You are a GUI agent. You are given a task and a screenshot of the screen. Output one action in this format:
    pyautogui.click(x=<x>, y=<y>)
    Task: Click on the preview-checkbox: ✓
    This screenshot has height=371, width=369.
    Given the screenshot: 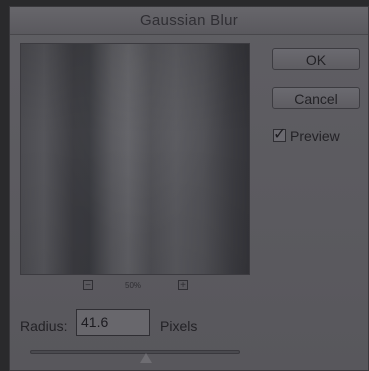 What is the action you would take?
    pyautogui.click(x=279, y=134)
    